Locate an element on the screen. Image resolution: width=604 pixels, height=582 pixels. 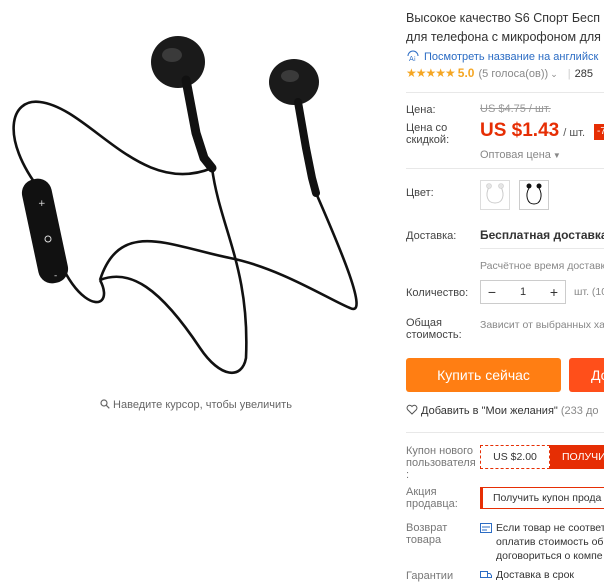
quantity-input: 1 is located at coordinates (523, 292).